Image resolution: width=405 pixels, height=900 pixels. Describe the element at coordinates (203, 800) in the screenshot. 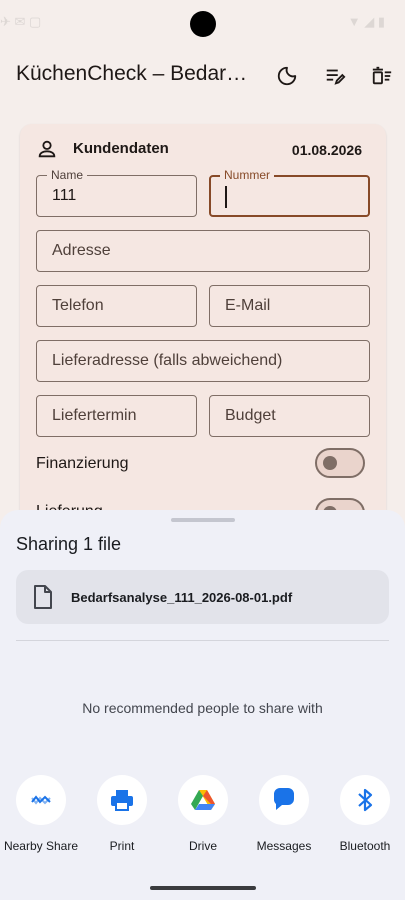

I see `drive-icon` at that location.